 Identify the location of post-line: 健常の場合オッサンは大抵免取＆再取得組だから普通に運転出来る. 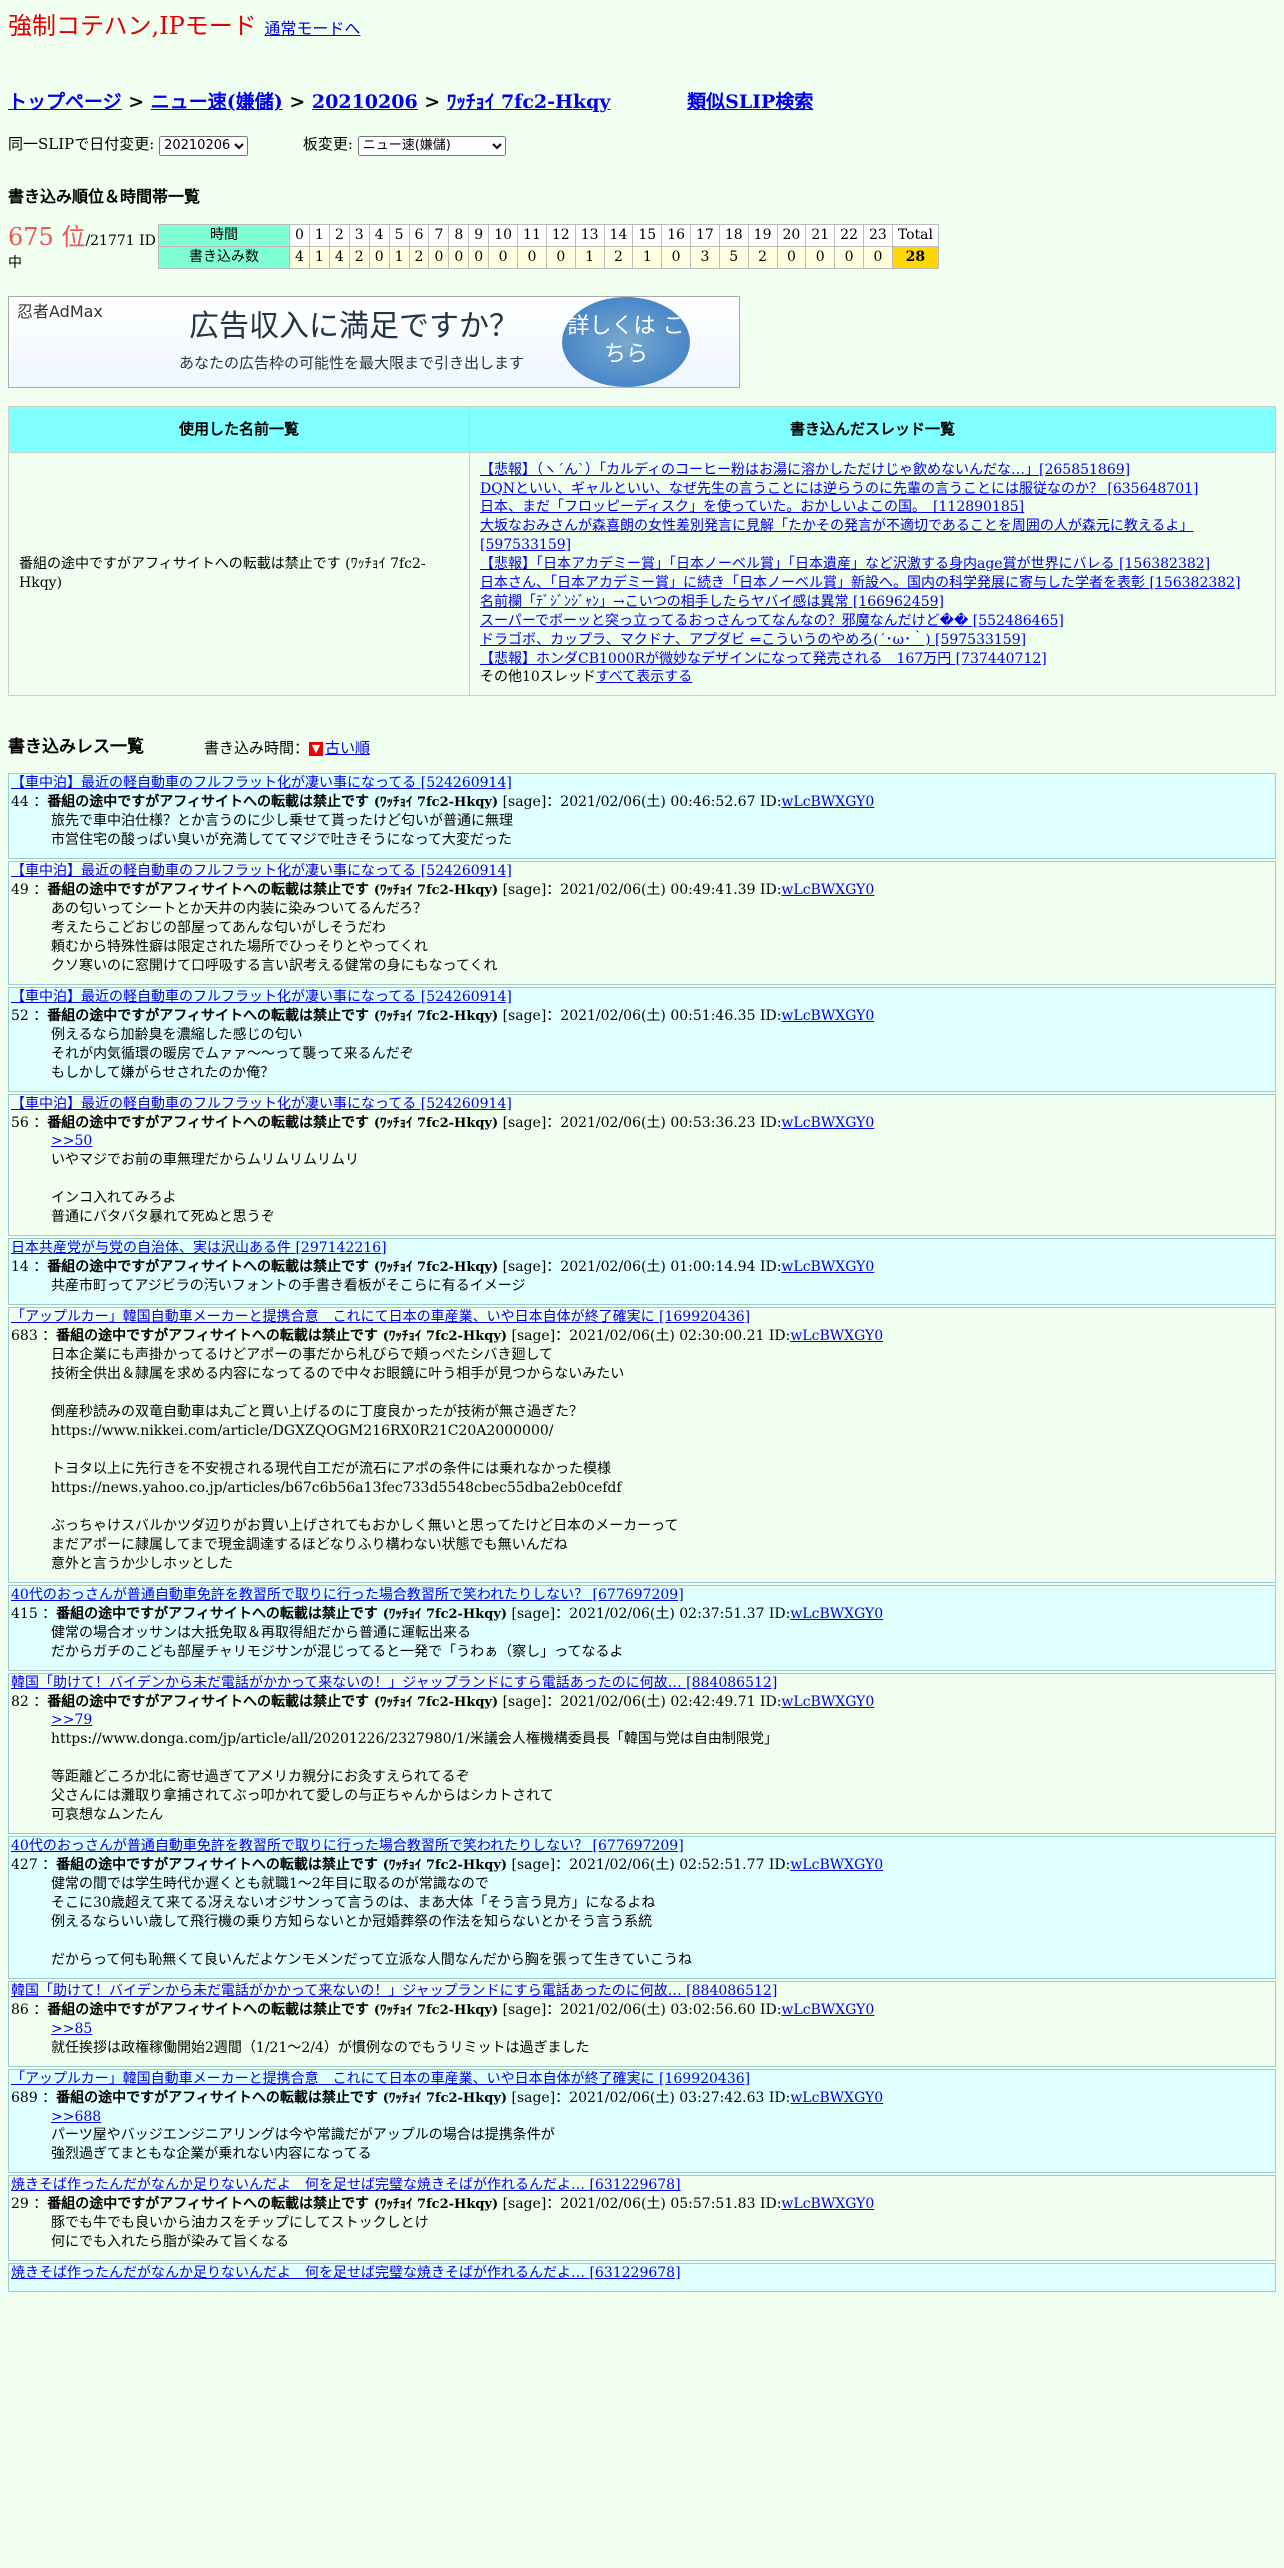
(261, 1632).